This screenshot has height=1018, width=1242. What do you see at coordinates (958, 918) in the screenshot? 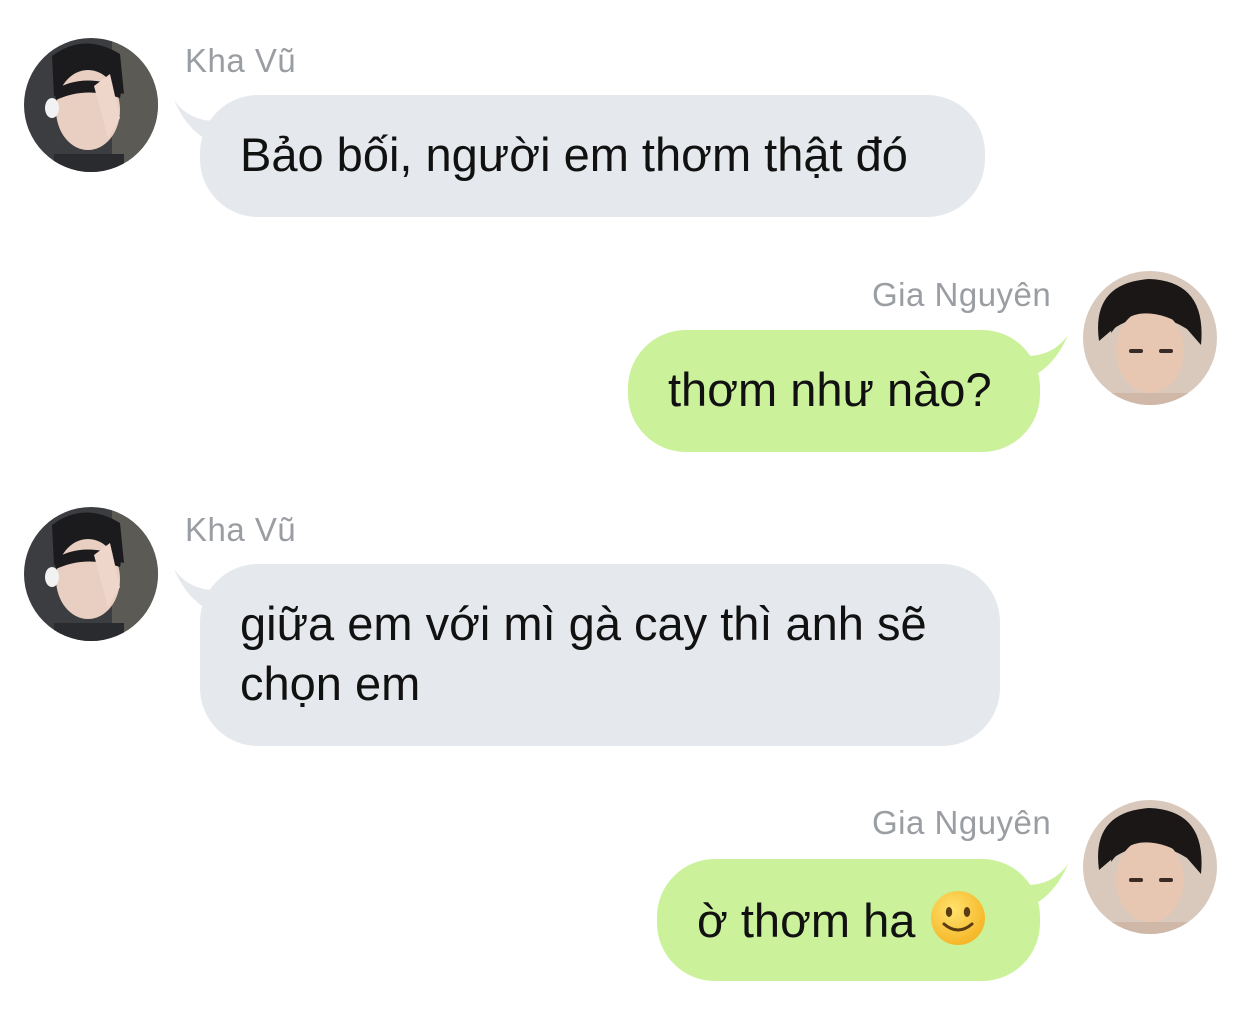
I see `slightly-smiling-face-emoji` at bounding box center [958, 918].